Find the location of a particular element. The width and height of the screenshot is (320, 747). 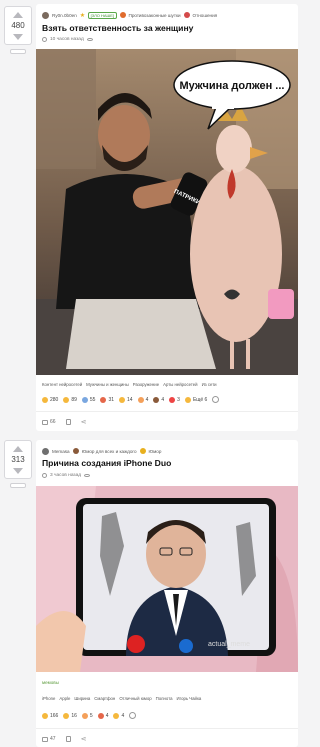

post-actions: 66 ⋖ is located at coordinates (64, 422).